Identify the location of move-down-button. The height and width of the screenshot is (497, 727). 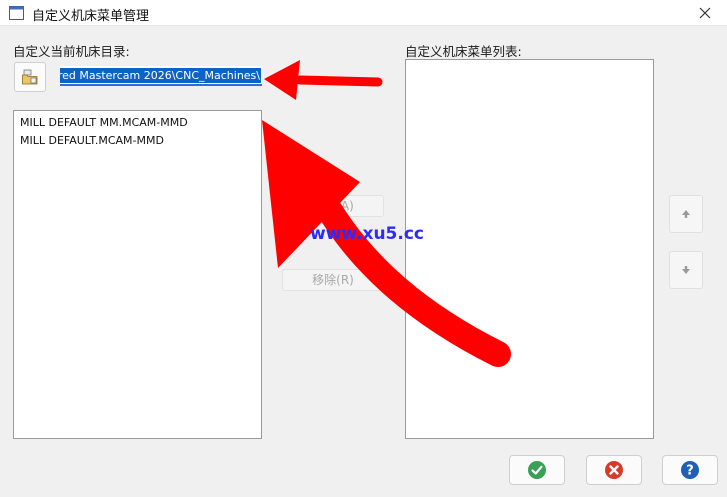
(686, 270).